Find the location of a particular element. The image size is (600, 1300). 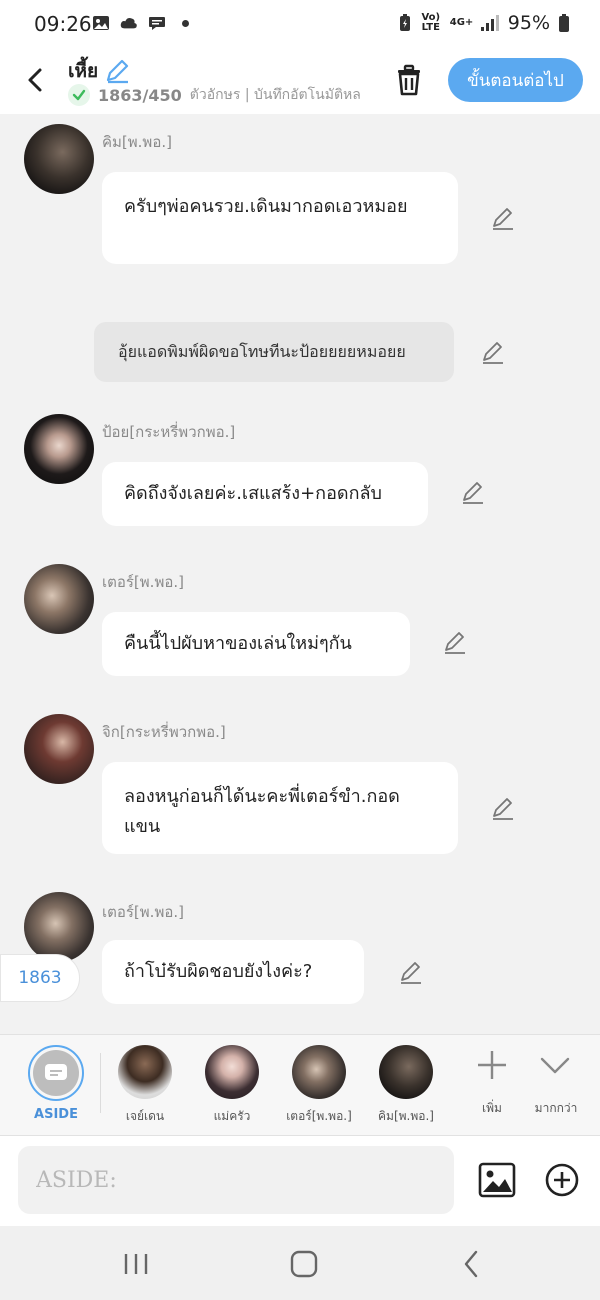

check-icon is located at coordinates (79, 95).